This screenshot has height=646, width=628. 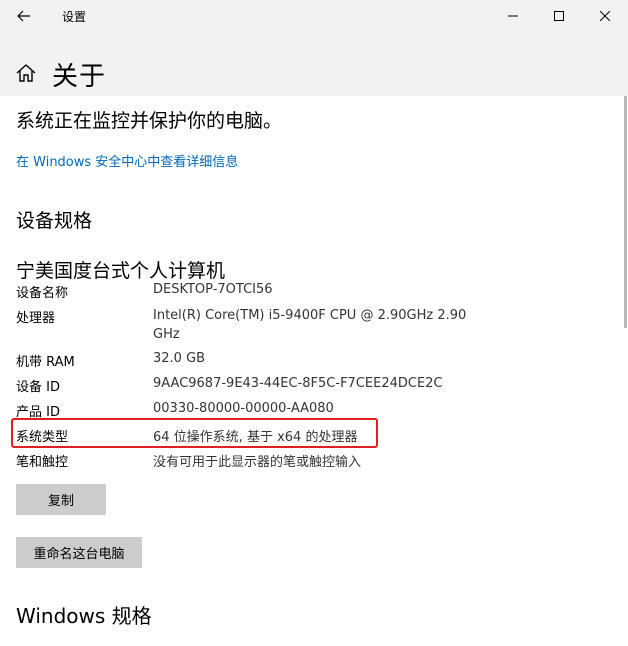 What do you see at coordinates (42, 462) in the screenshot?
I see `spec-label-pen-touch: 笔和触控` at bounding box center [42, 462].